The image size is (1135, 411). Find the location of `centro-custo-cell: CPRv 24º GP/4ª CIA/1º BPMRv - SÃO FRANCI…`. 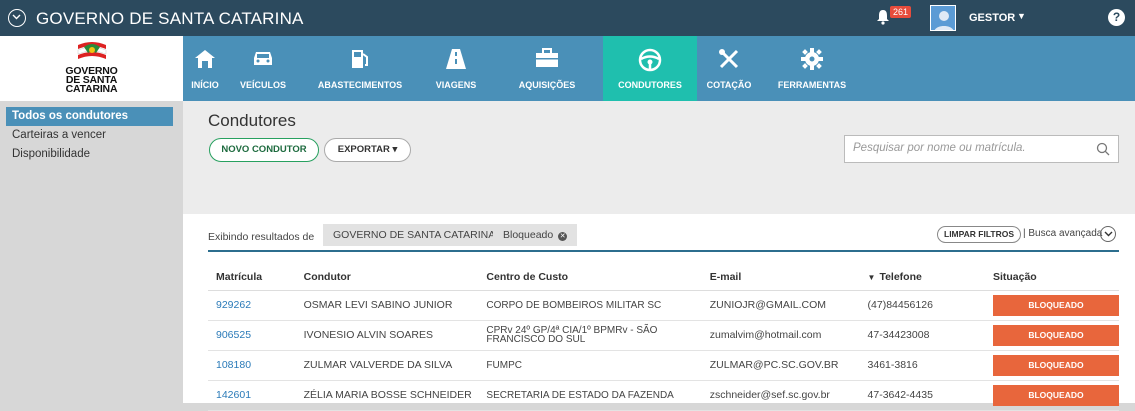

centro-custo-cell: CPRv 24º GP/4ª CIA/1º BPMRv - SÃO FRANCI… is located at coordinates (590, 335).